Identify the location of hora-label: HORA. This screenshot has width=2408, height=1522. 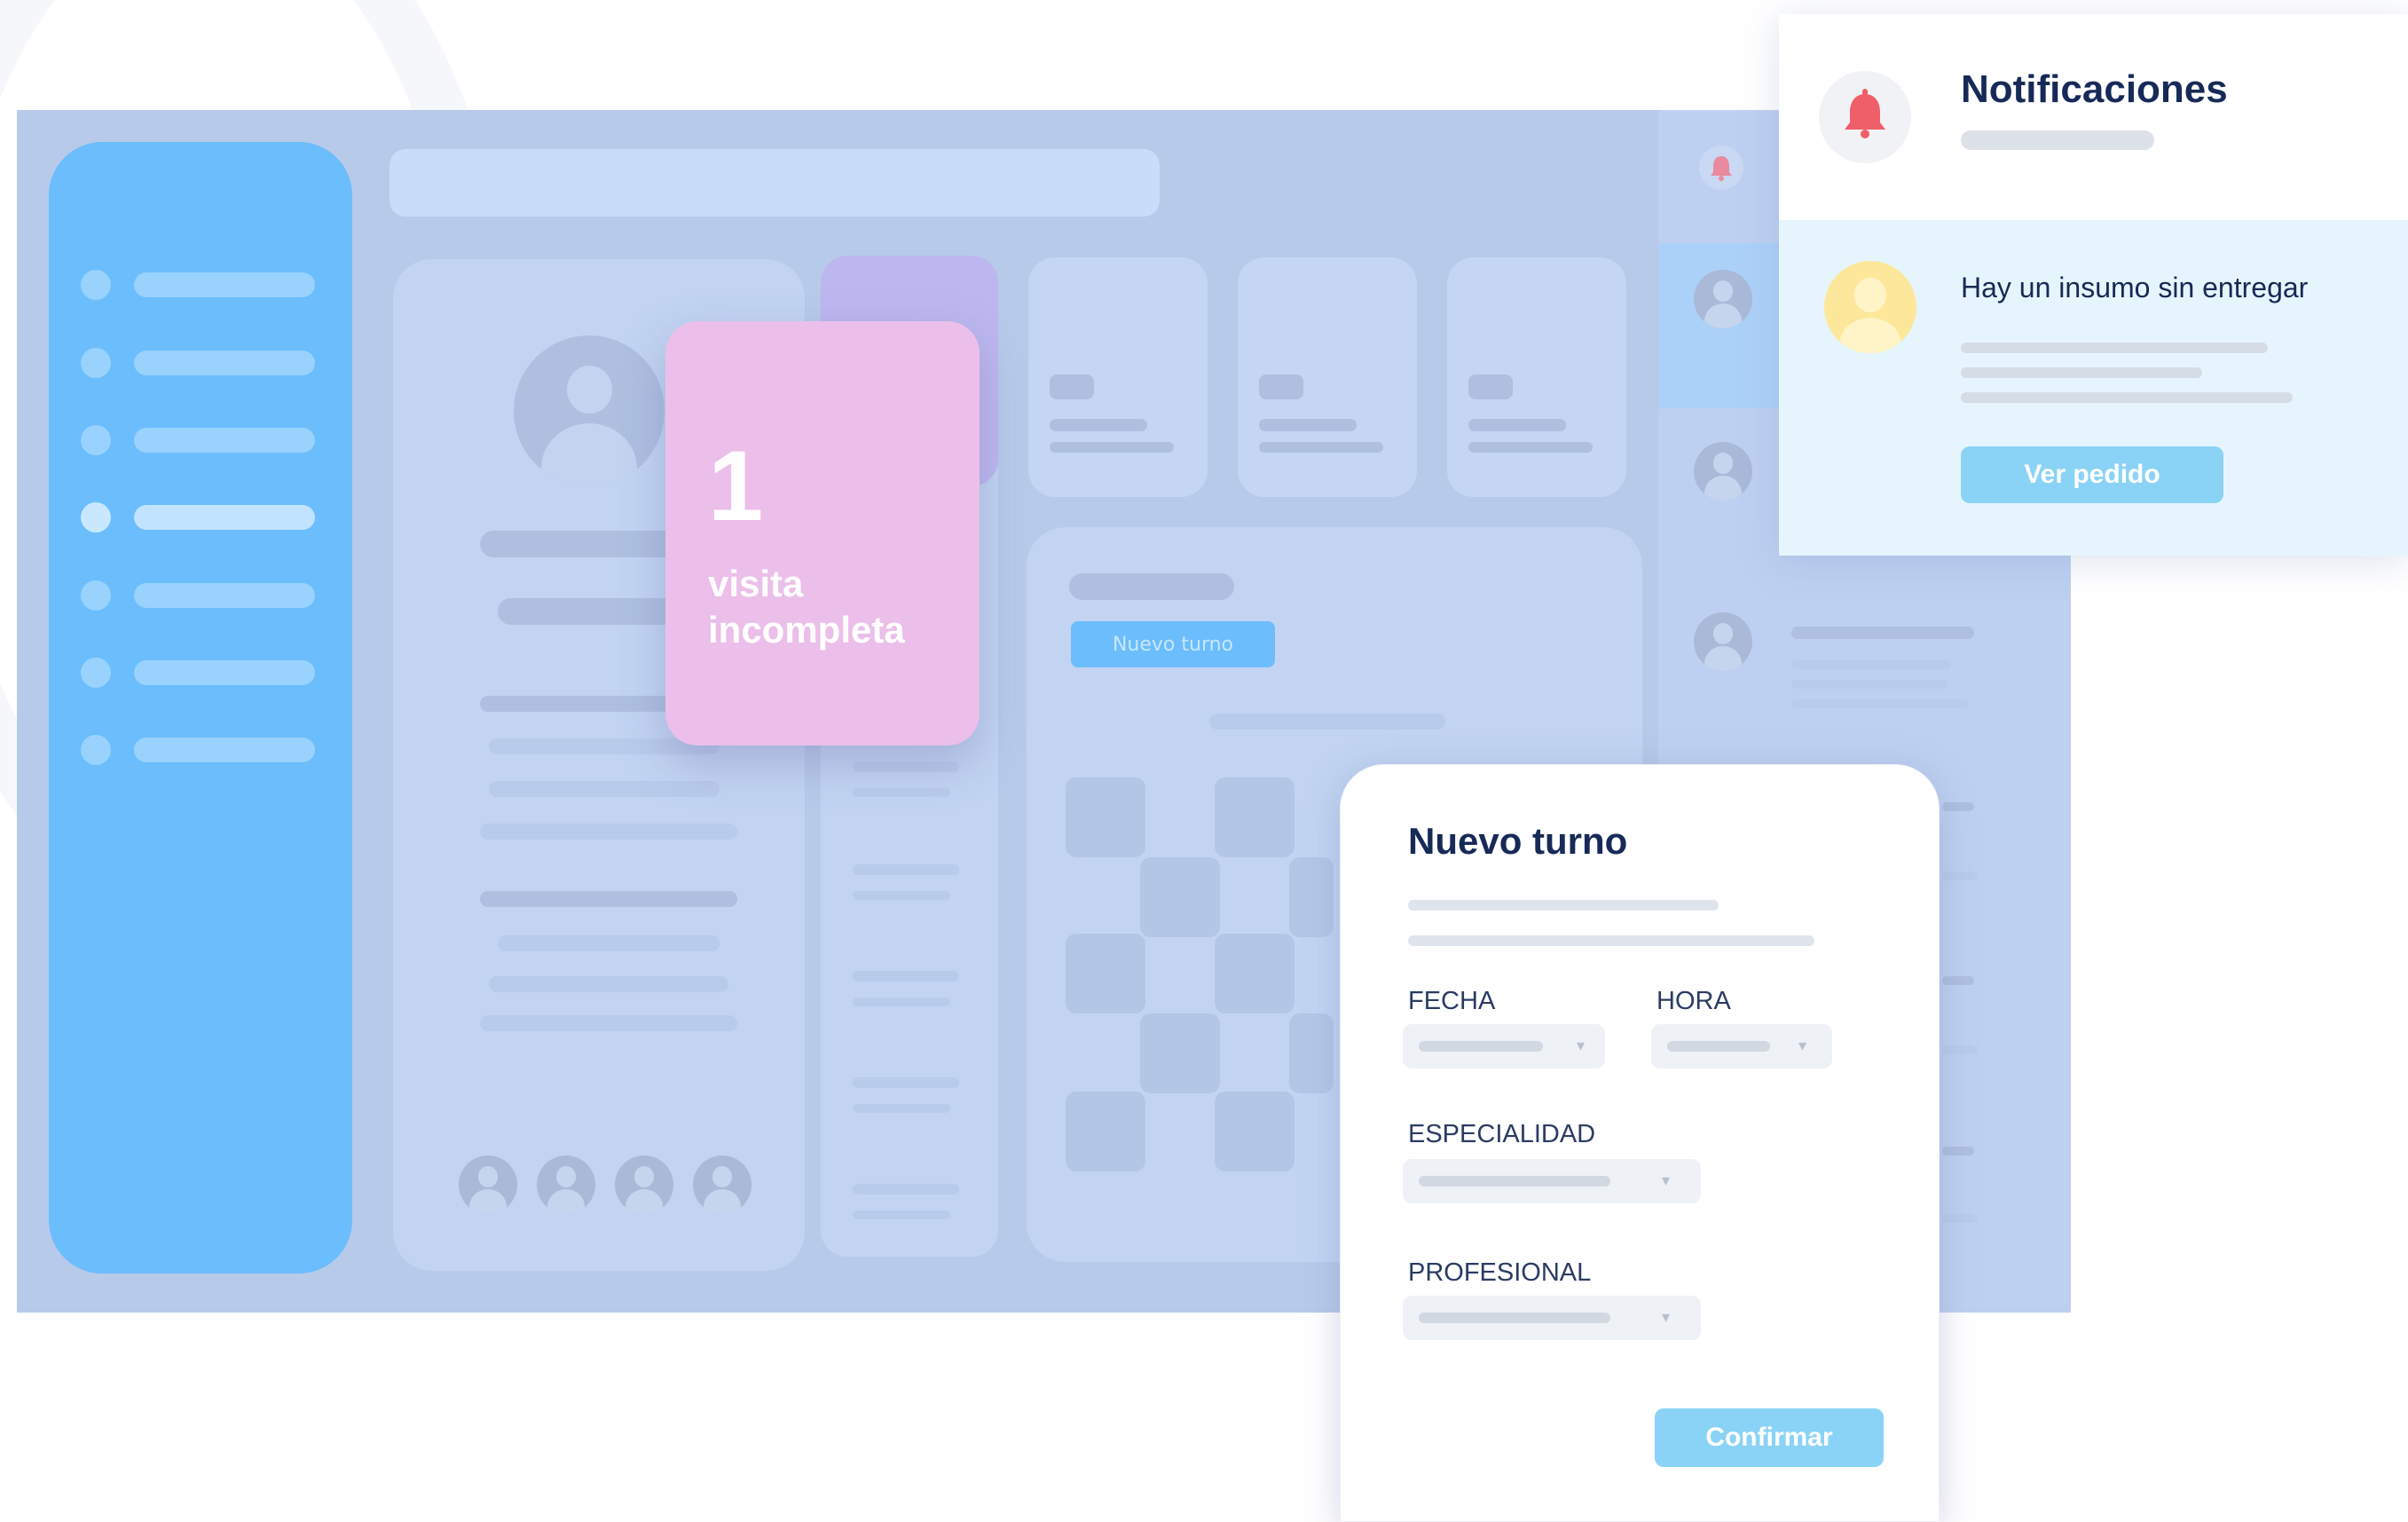
(1693, 1001).